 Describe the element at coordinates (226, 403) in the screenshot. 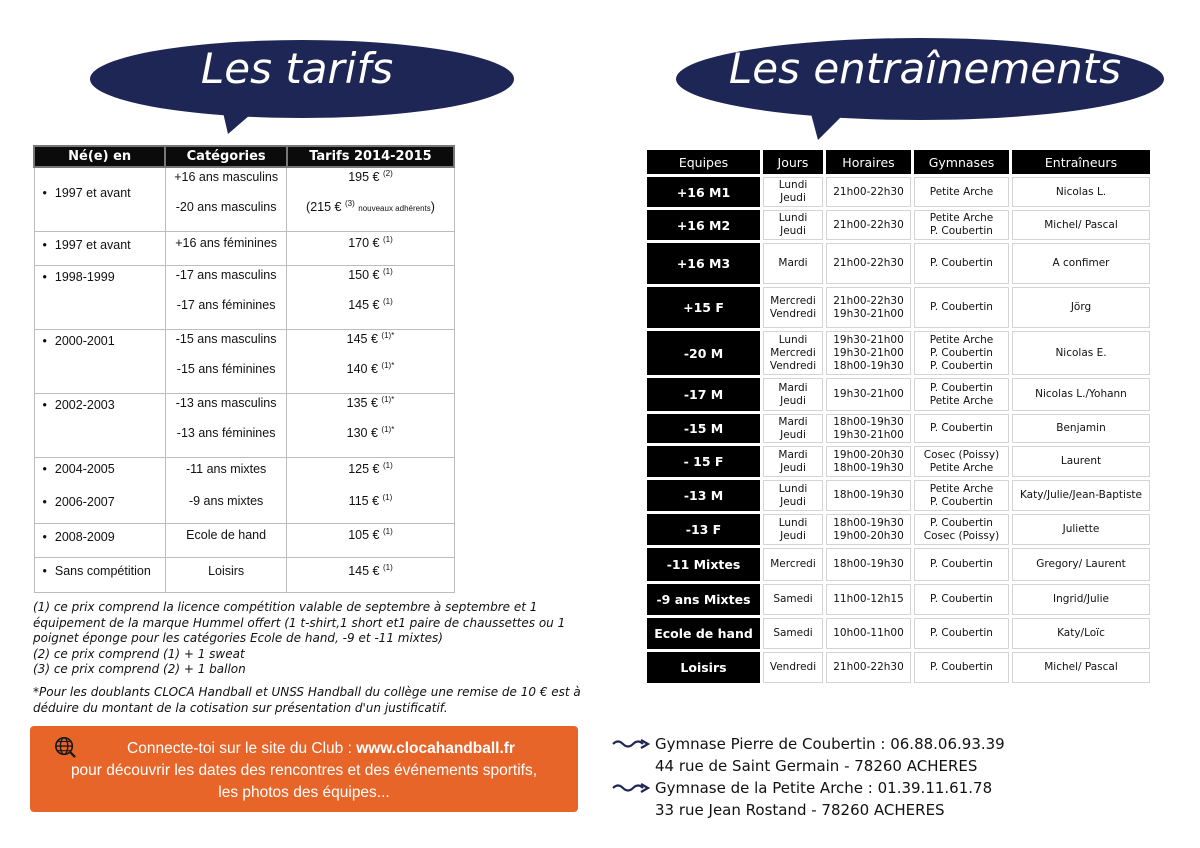

I see `category-cell: -13 ans masculins` at that location.